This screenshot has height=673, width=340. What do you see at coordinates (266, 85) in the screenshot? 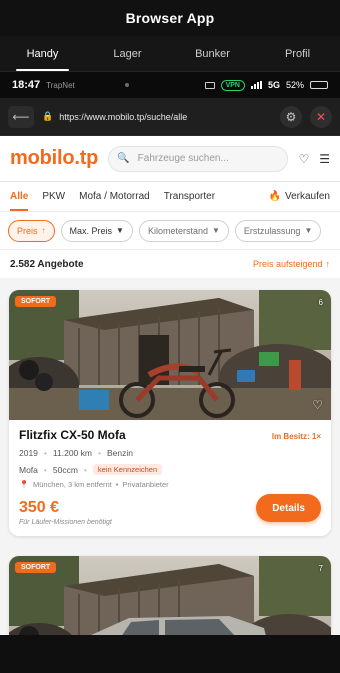
I see `status-indicators: VPN 5G 52%` at bounding box center [266, 85].